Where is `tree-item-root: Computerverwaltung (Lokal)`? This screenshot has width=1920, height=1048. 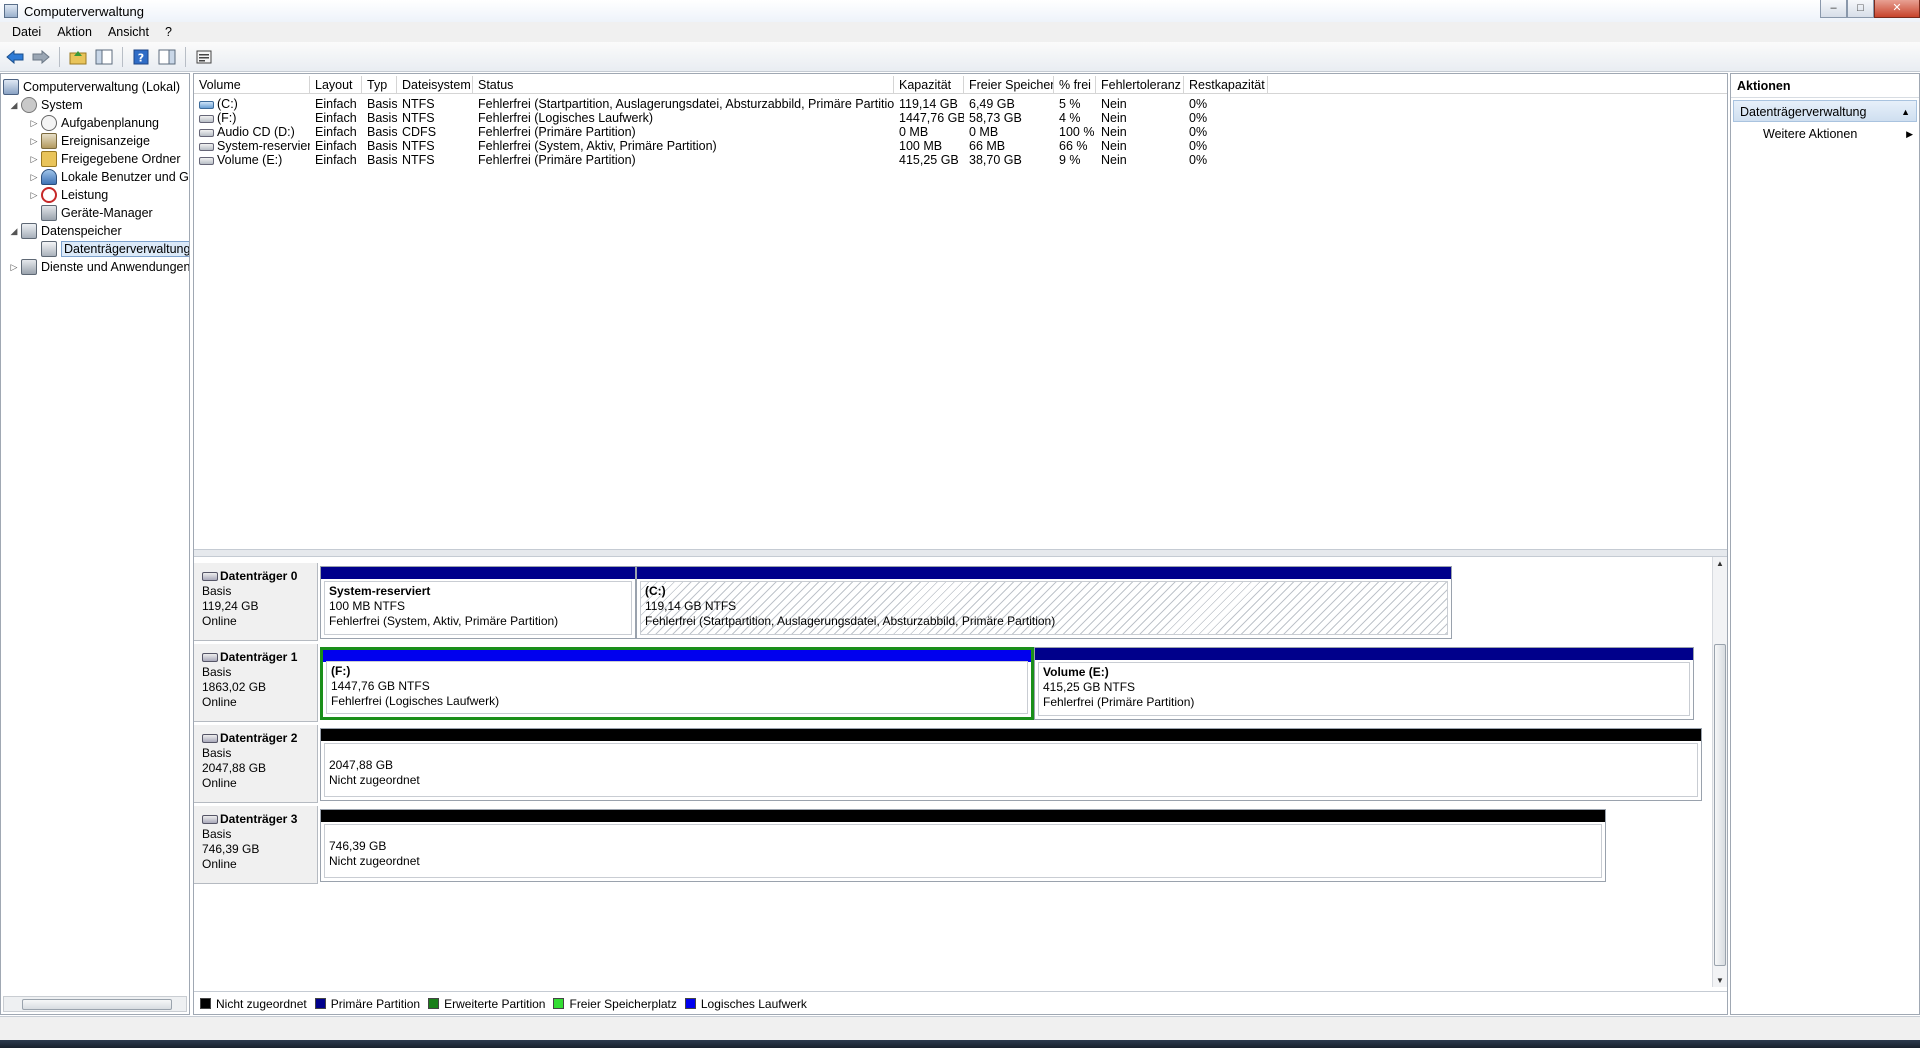 tree-item-root: Computerverwaltung (Lokal) is located at coordinates (91, 87).